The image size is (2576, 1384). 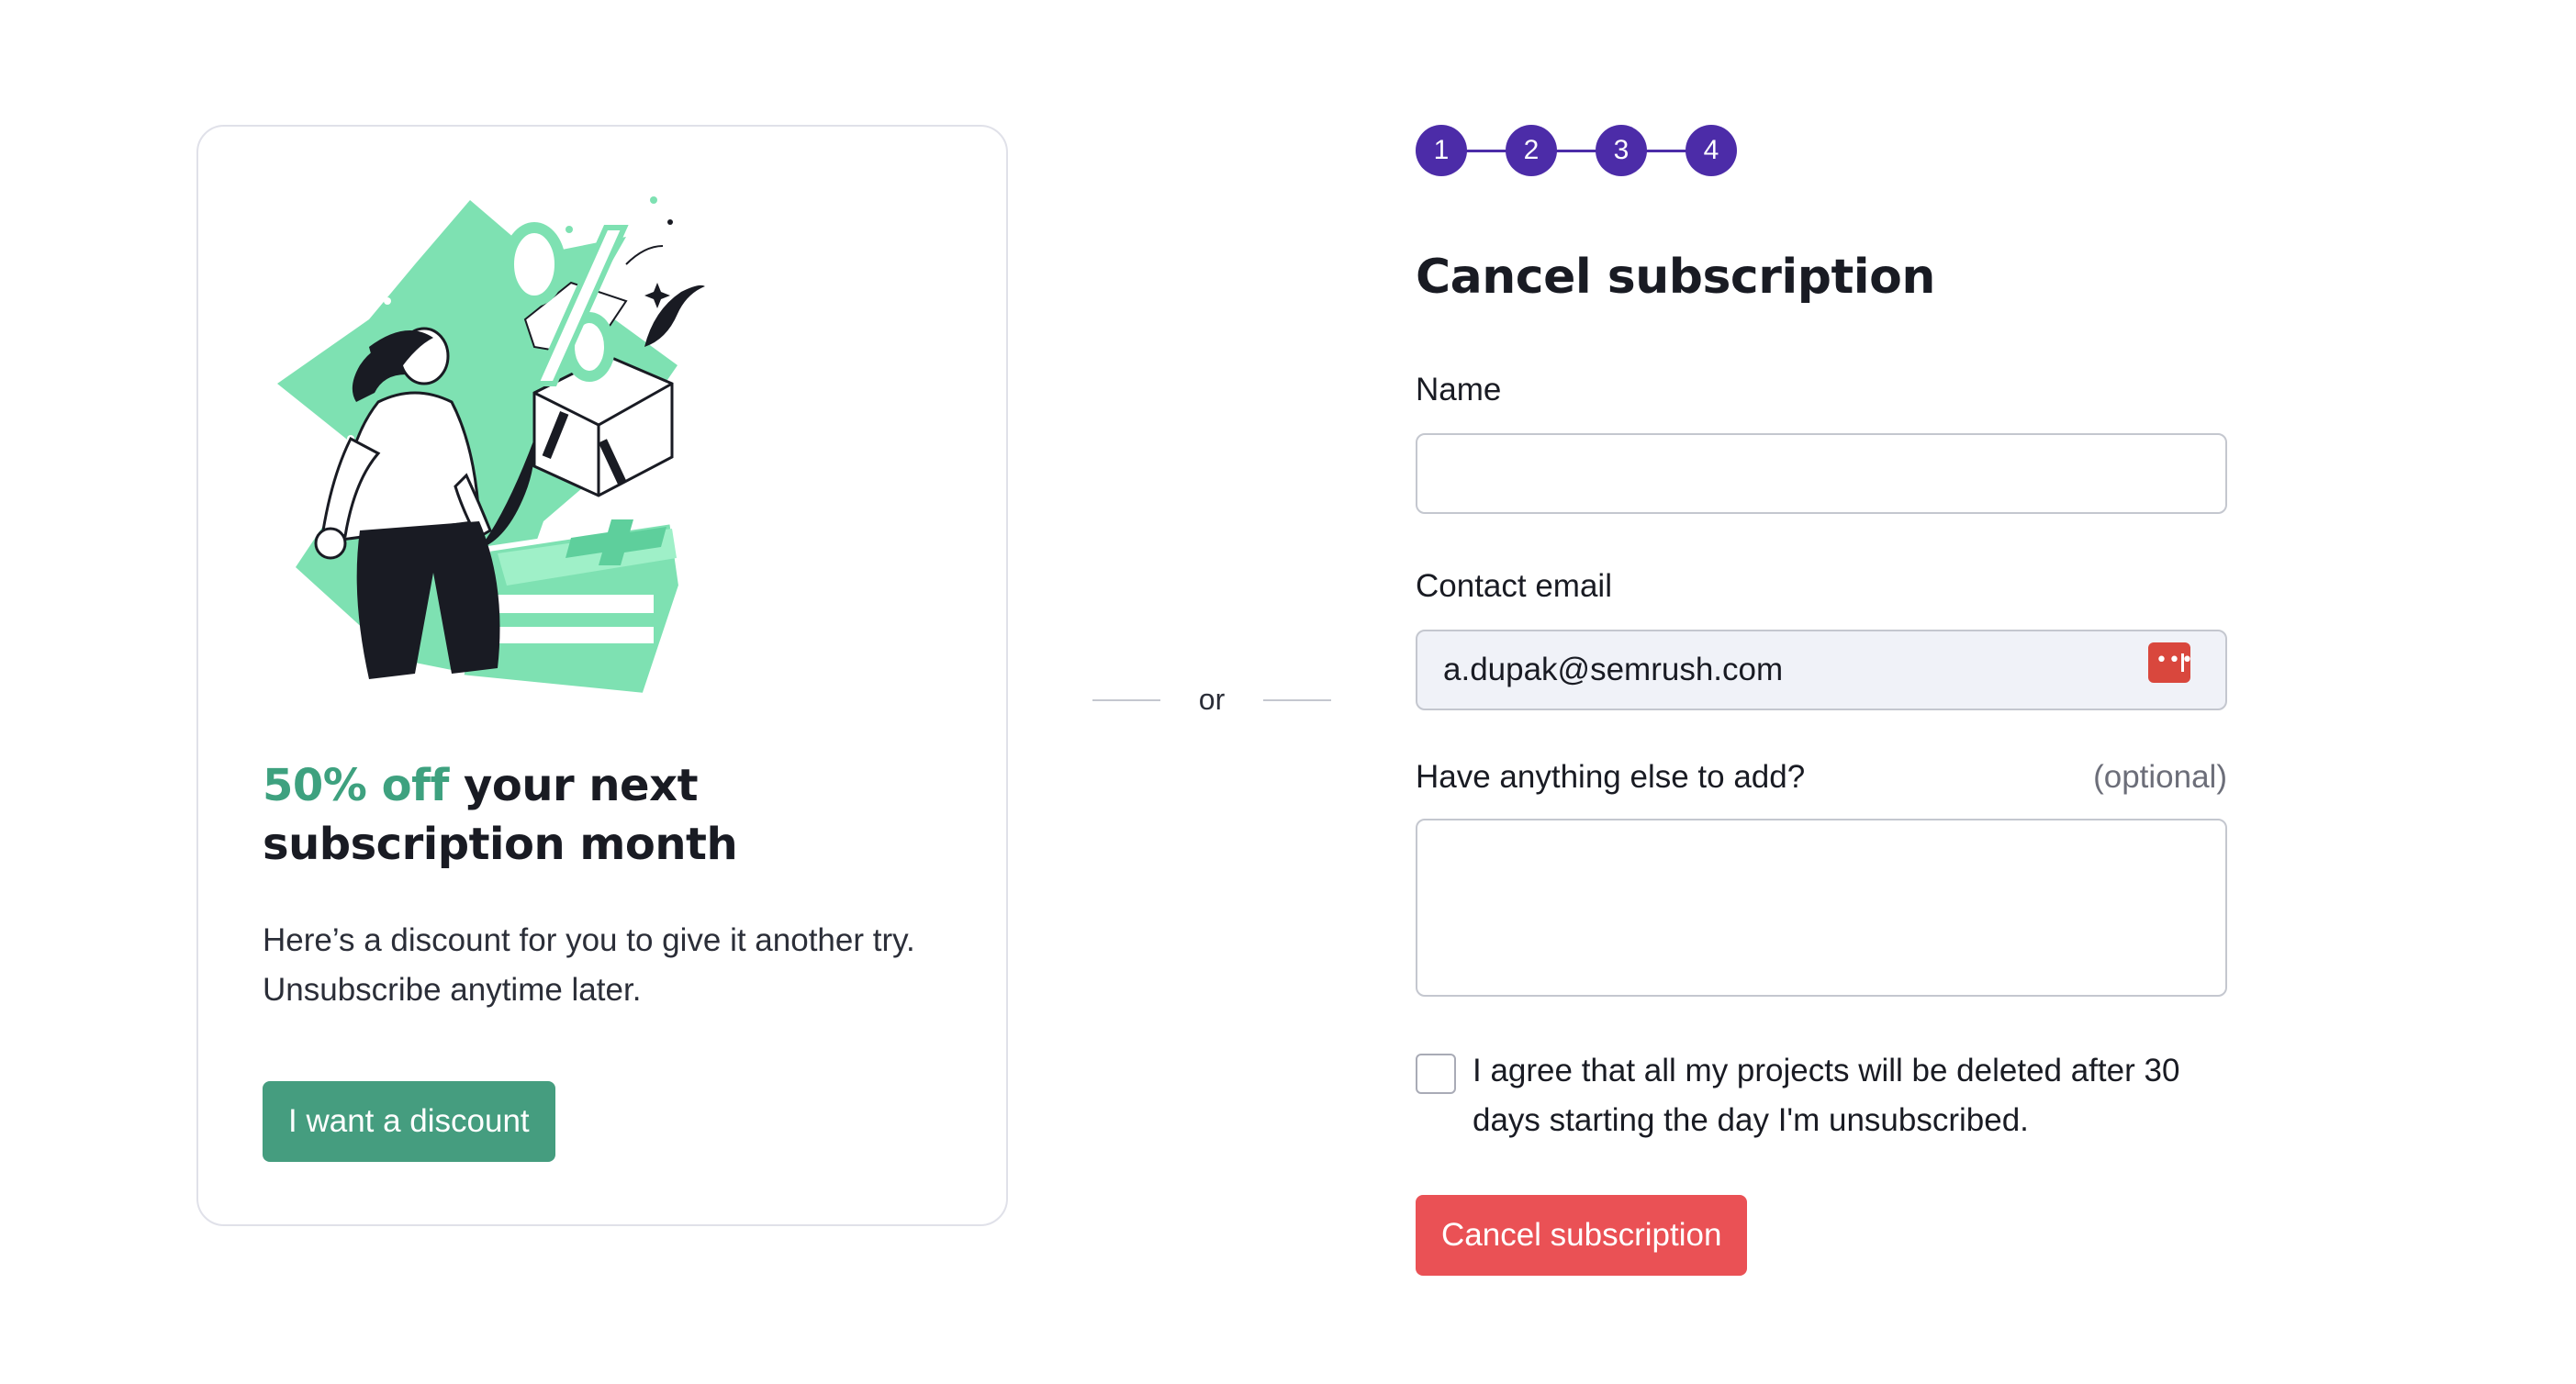 What do you see at coordinates (1821, 473) in the screenshot?
I see `name-input` at bounding box center [1821, 473].